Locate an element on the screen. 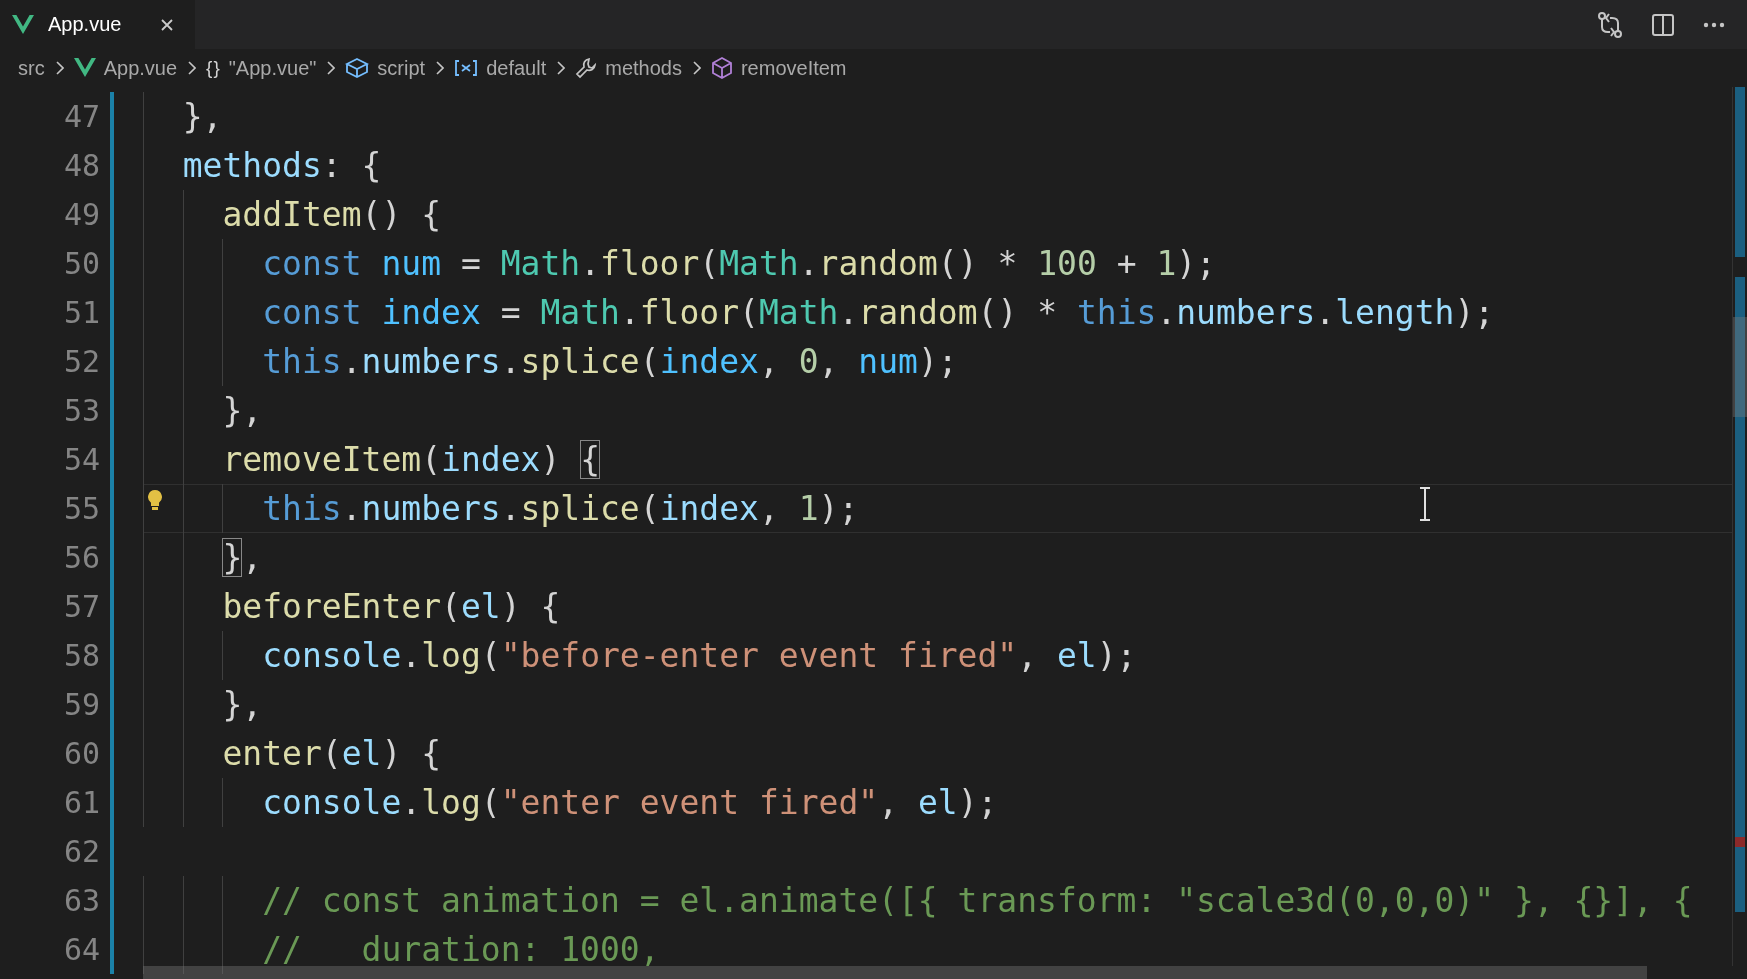  line-number: 57 is located at coordinates (81, 607).